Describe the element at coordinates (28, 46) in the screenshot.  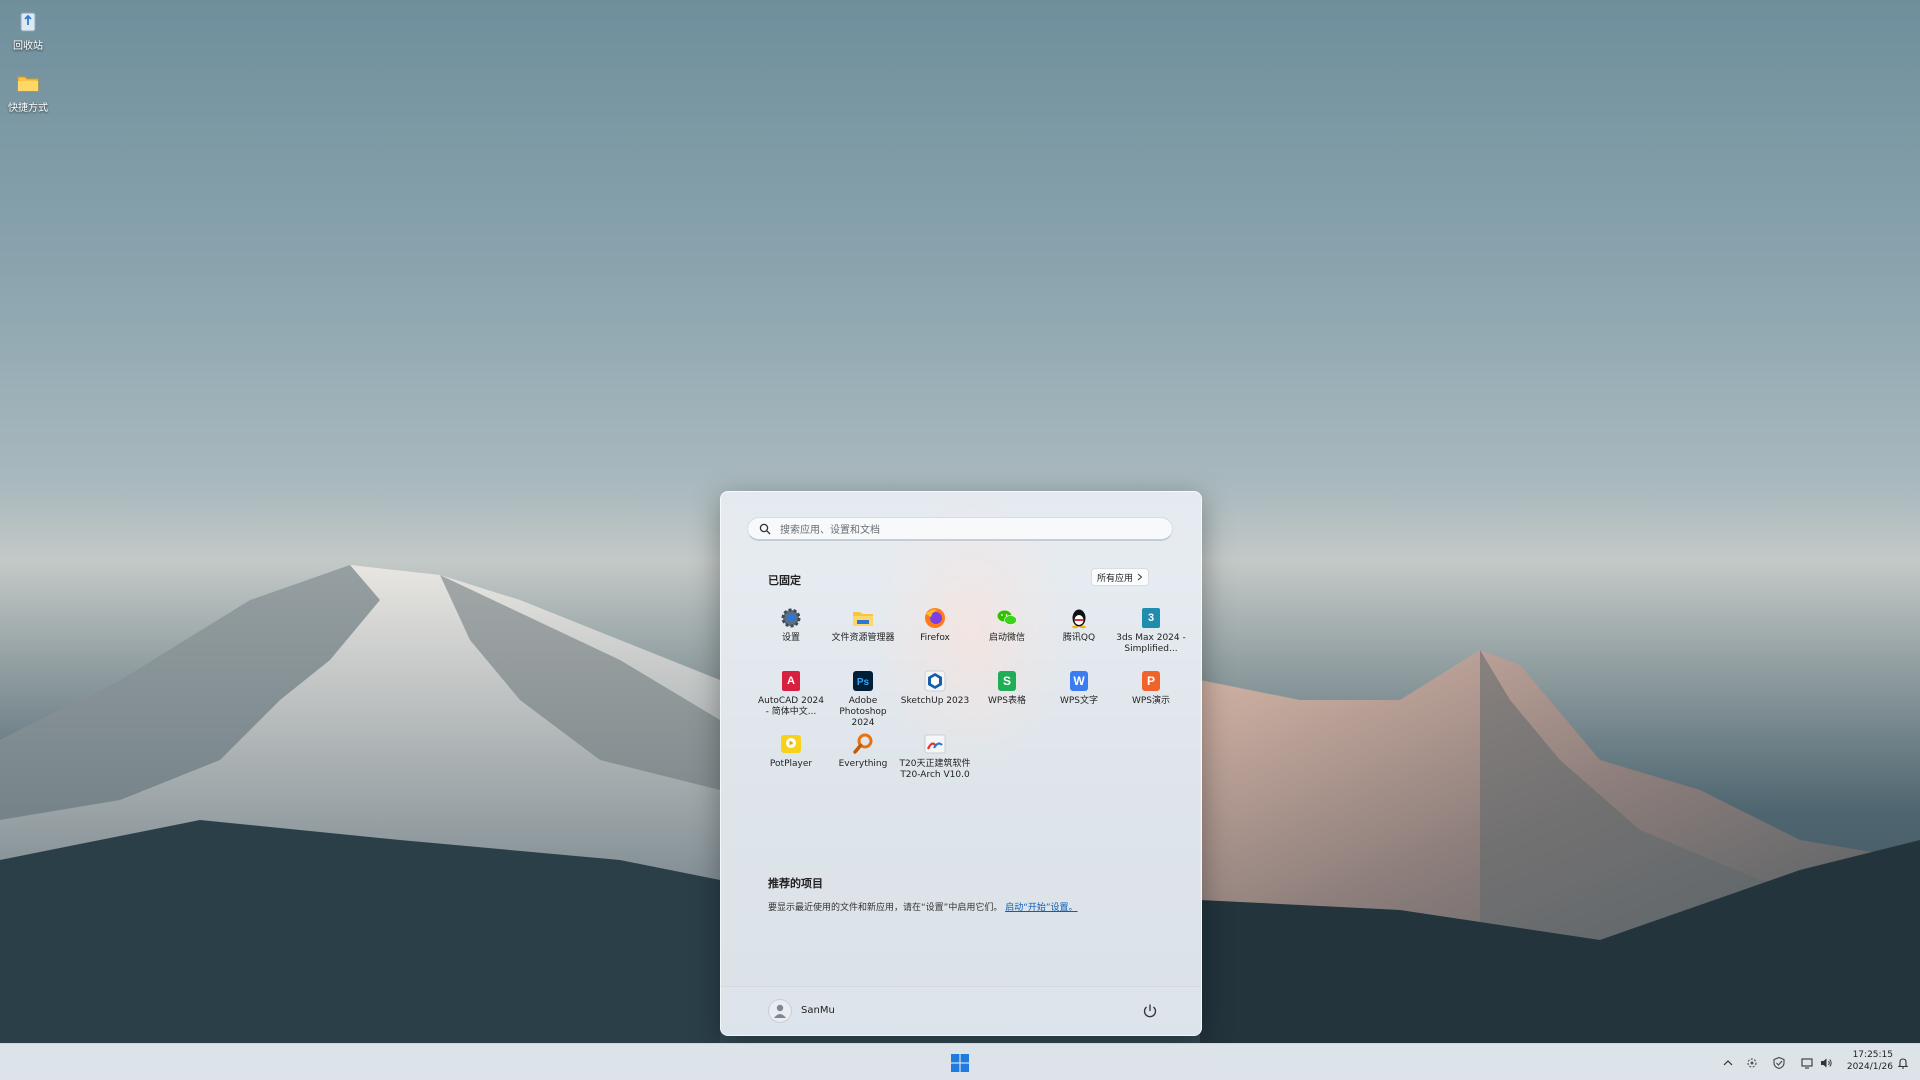
I see `desktop-icon-label: 回收站` at that location.